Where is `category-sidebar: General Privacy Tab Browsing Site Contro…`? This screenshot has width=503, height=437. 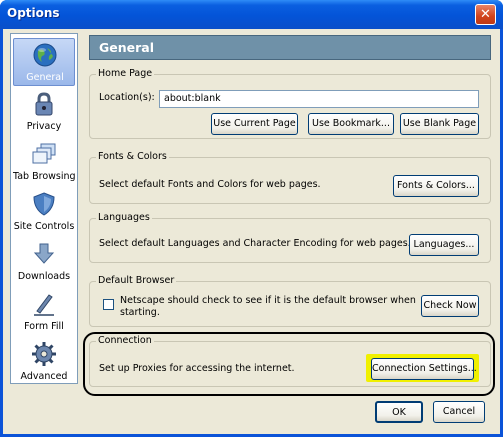
category-sidebar: General Privacy Tab Browsing Site Contro… is located at coordinates (44, 208).